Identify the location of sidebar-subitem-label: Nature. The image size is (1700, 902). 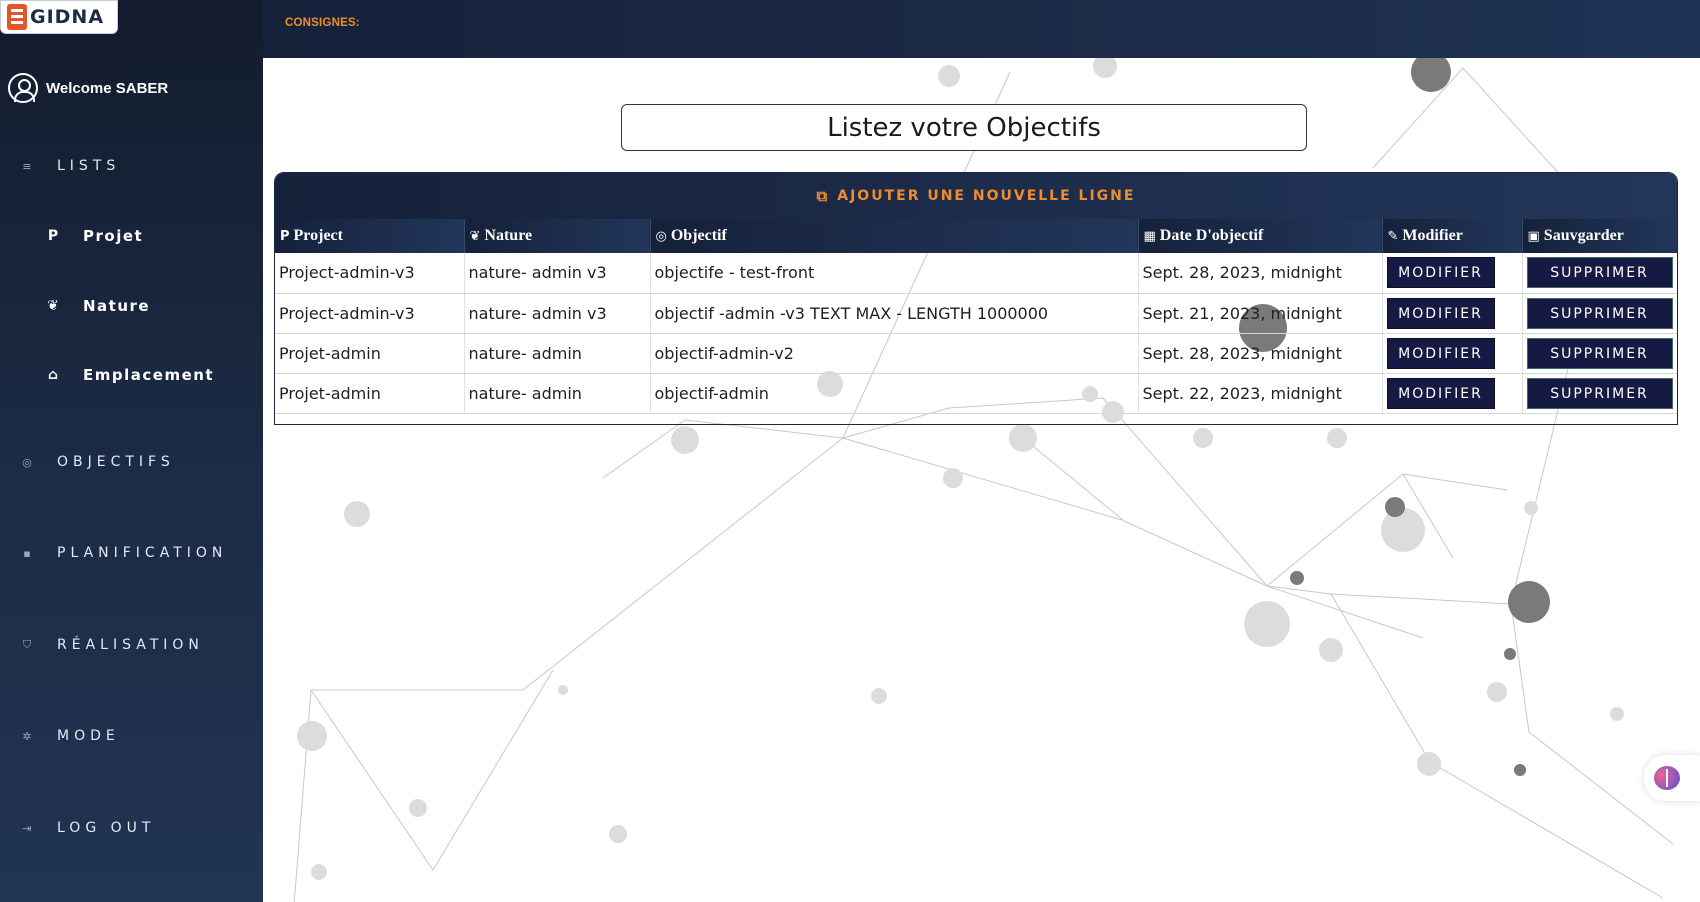
(117, 306).